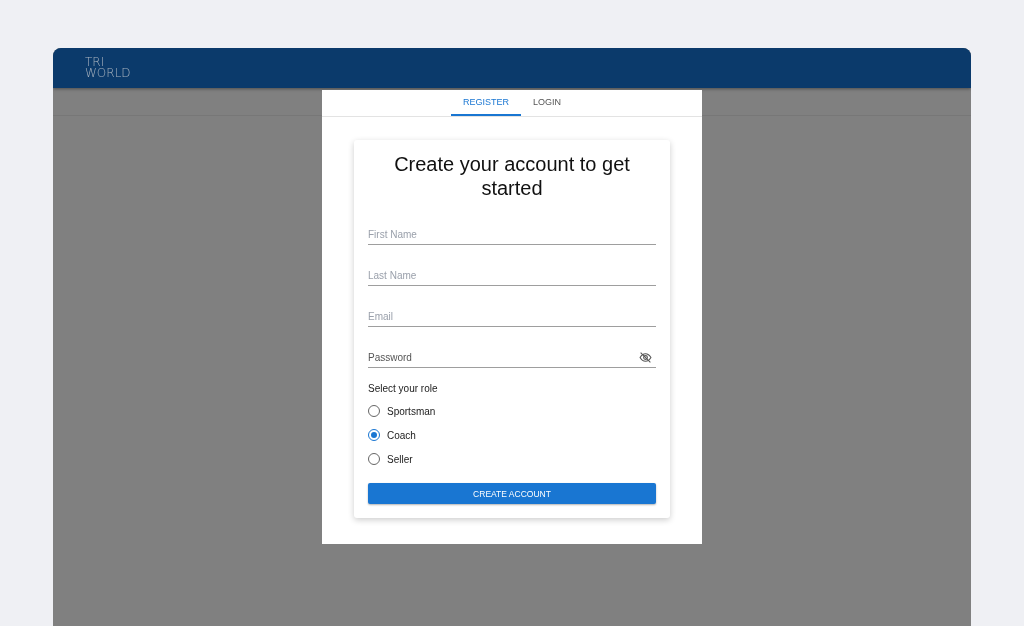 The image size is (1024, 626). What do you see at coordinates (645, 357) in the screenshot?
I see `hide-password-icon` at bounding box center [645, 357].